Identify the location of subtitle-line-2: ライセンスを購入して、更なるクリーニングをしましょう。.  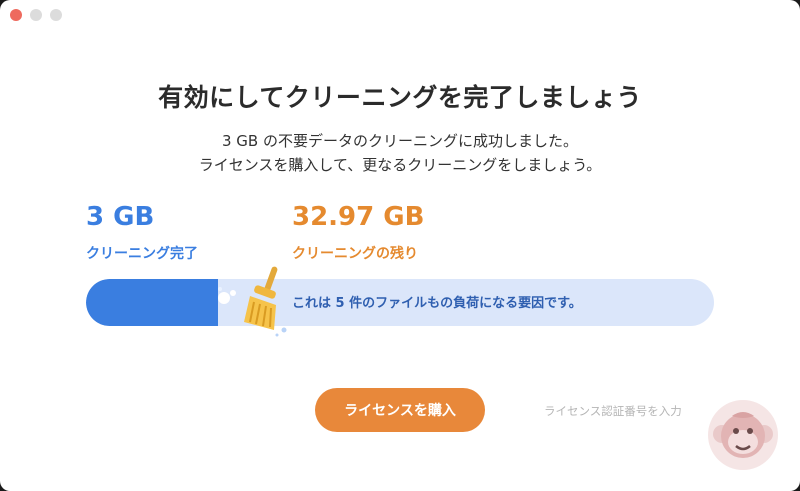
(400, 165).